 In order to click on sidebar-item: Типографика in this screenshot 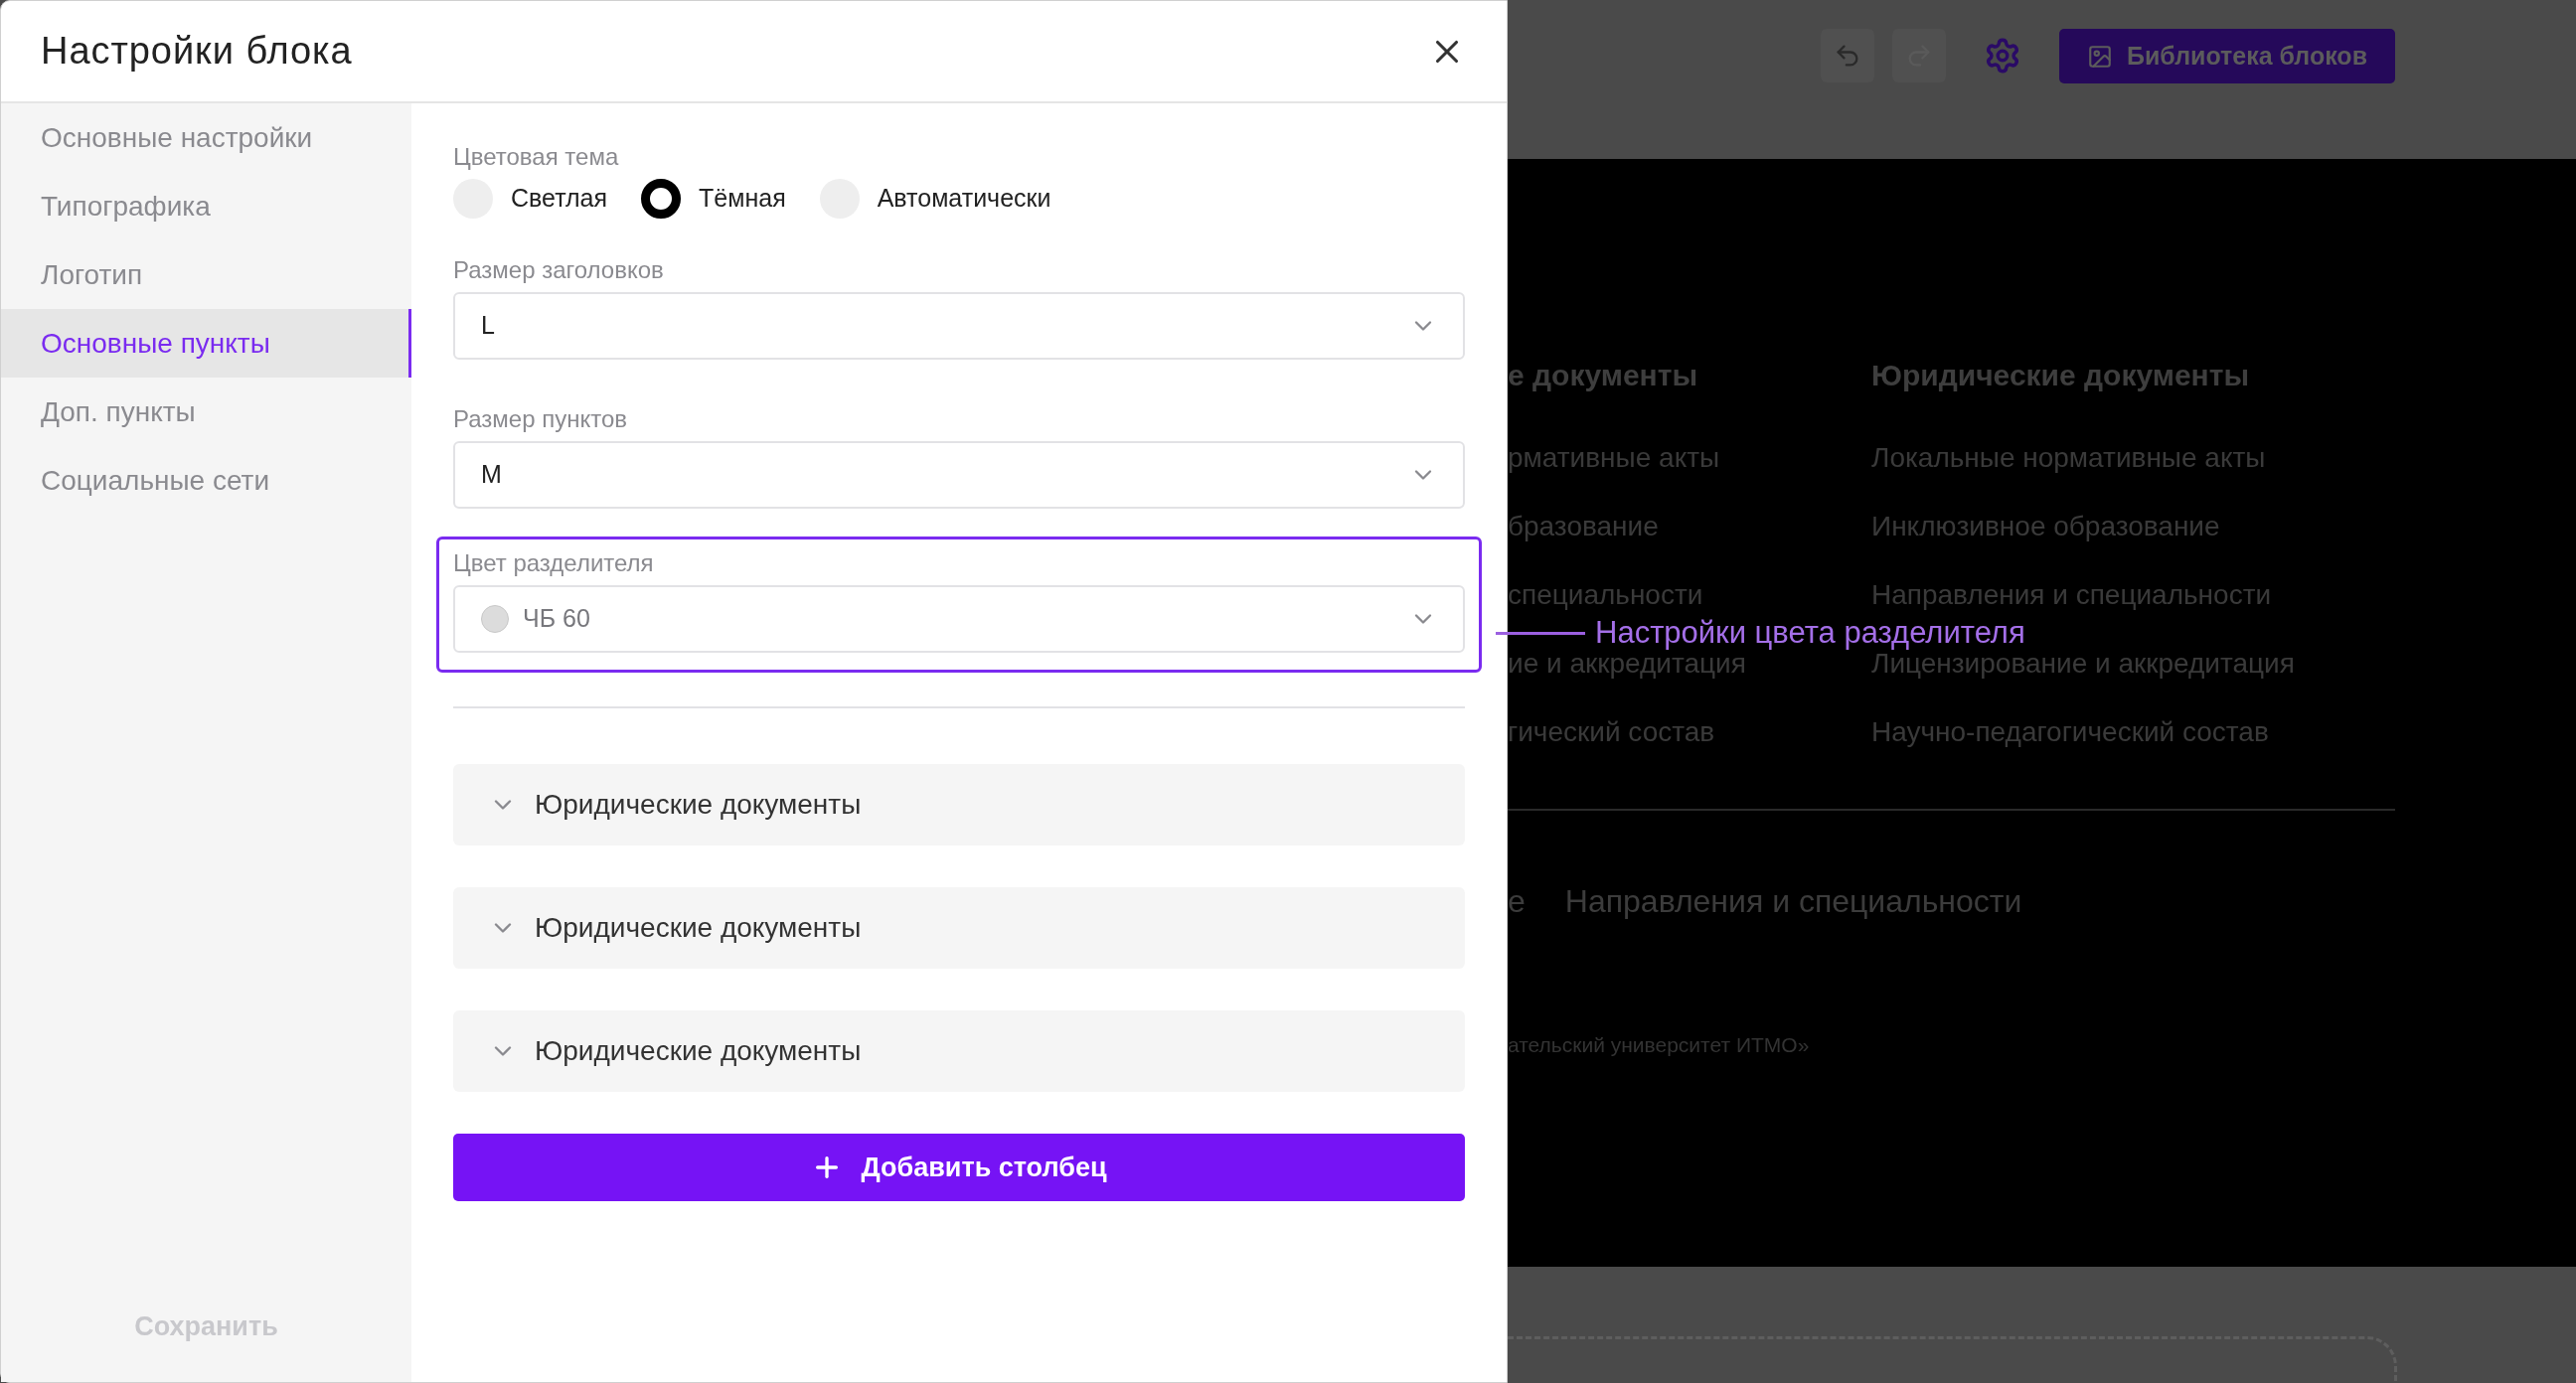, I will do `click(206, 206)`.